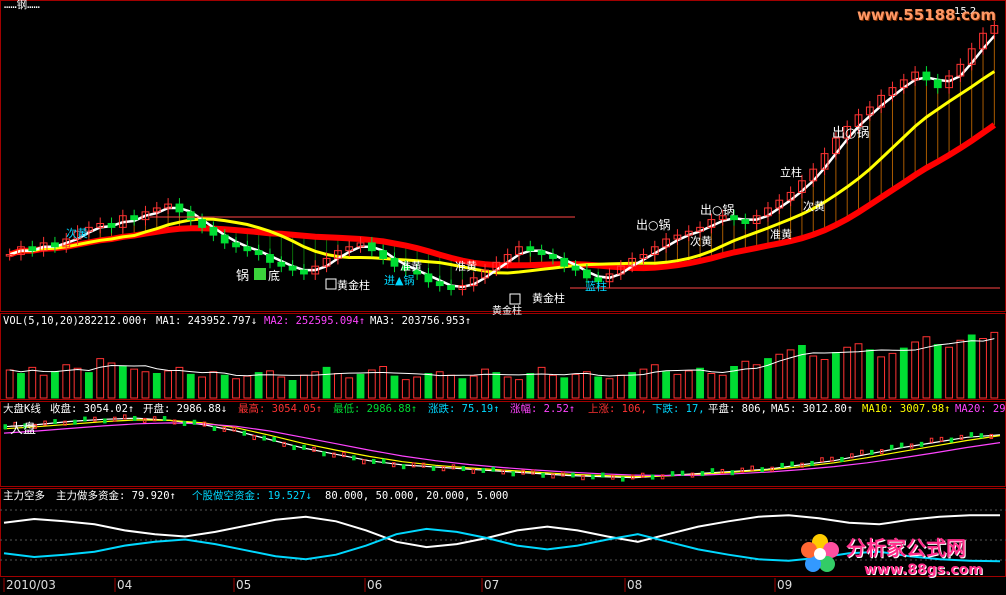 Image resolution: width=1006 pixels, height=595 pixels. I want to click on vol-header-label: VOL(5,10,20), so click(41, 321).